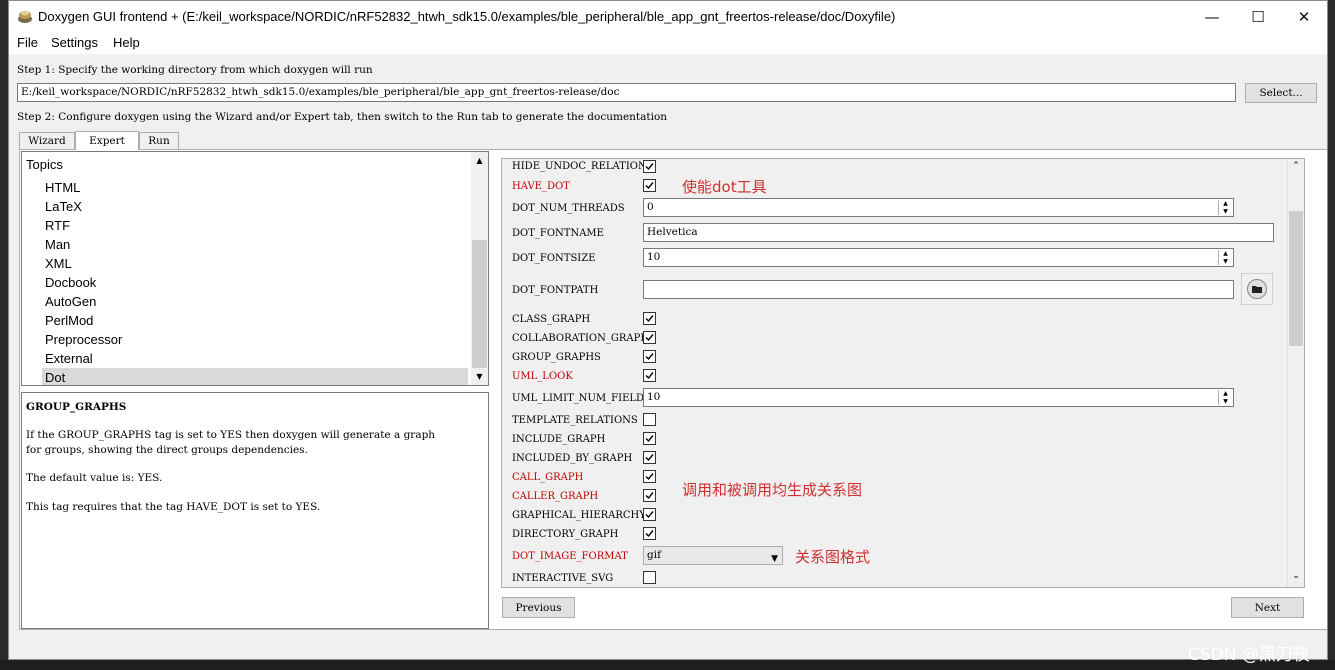  I want to click on topic-item-perlmod: PerlMod, so click(255, 320).